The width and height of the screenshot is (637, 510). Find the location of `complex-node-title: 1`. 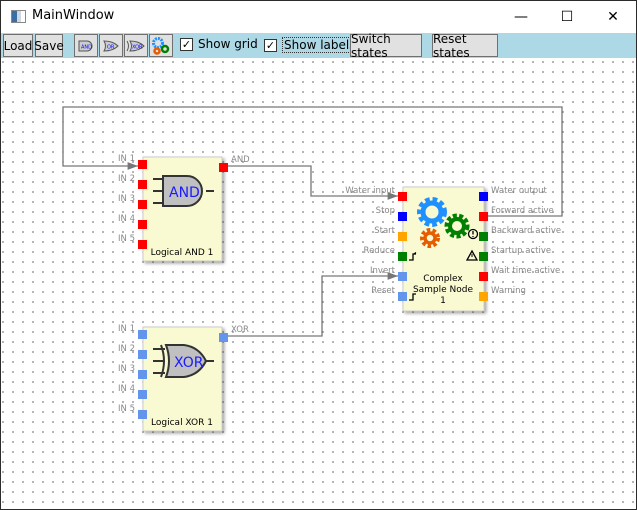

complex-node-title: 1 is located at coordinates (443, 301).